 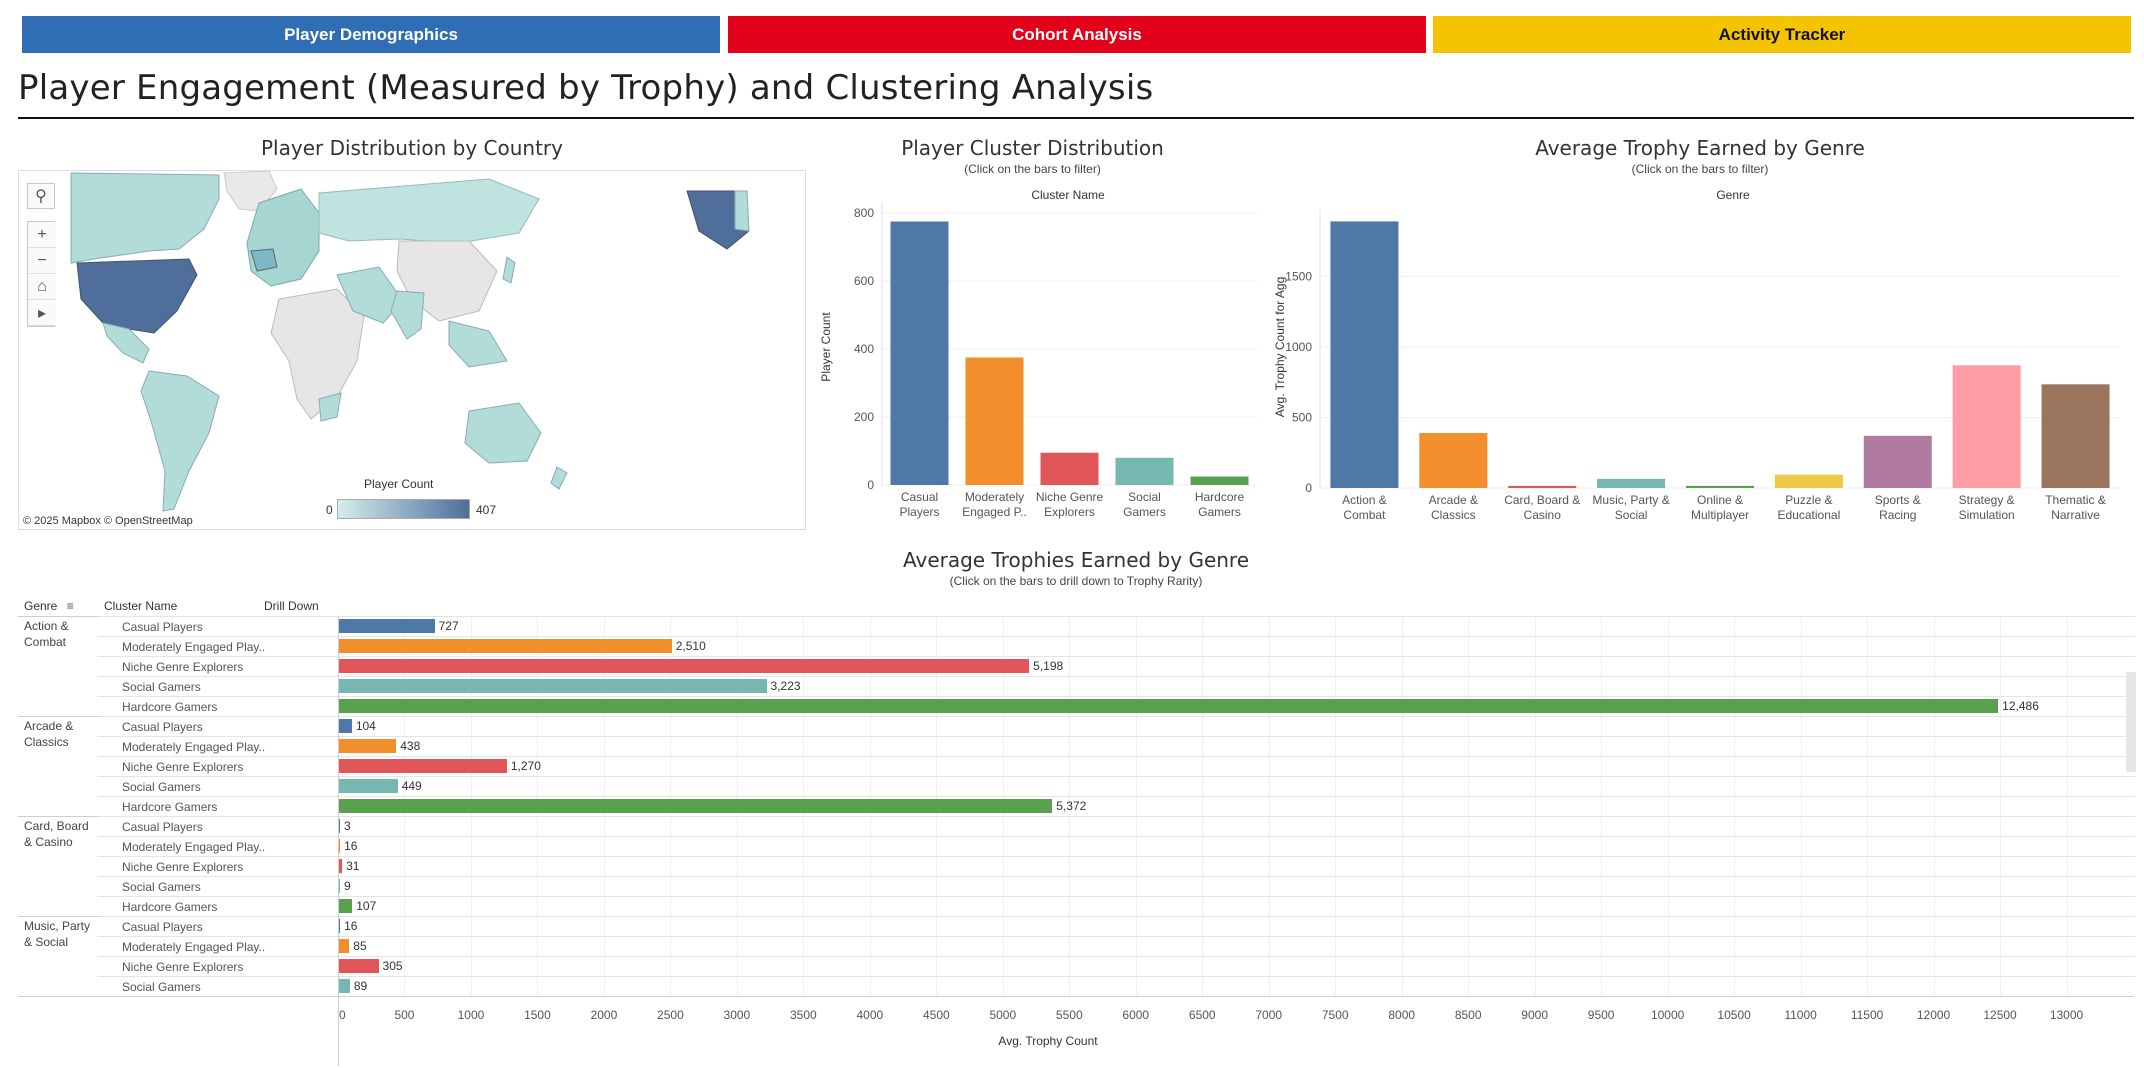 What do you see at coordinates (537, 1015) in the screenshot?
I see `x-tick-label: 1500` at bounding box center [537, 1015].